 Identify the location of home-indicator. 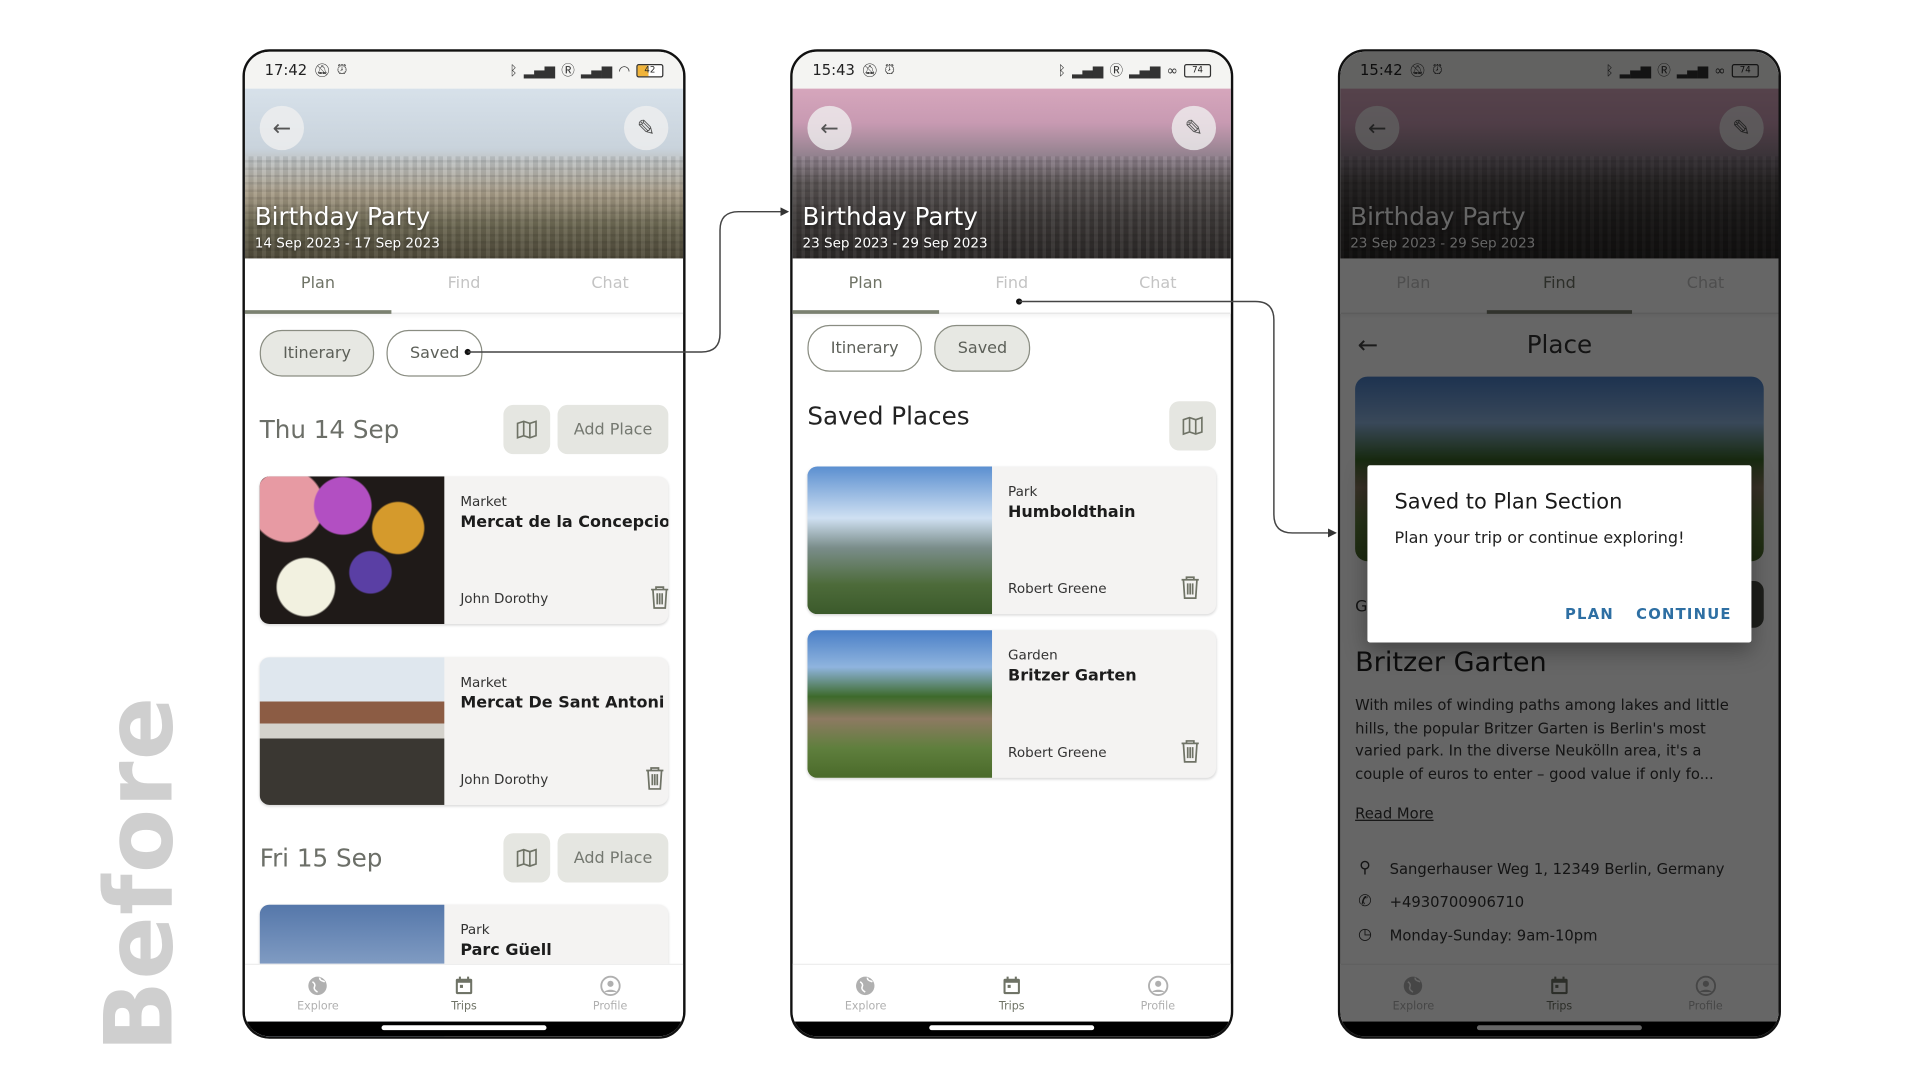
(1011, 1029).